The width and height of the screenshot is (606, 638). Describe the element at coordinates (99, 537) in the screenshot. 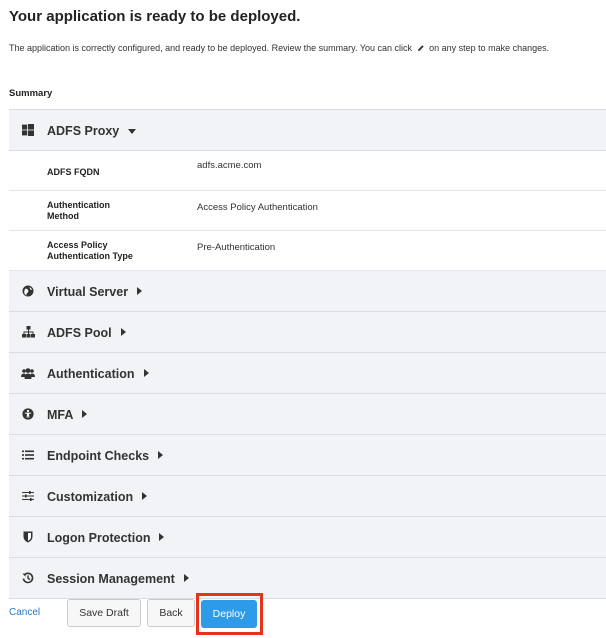

I see `section-logon-protection-label: Logon Protection` at that location.